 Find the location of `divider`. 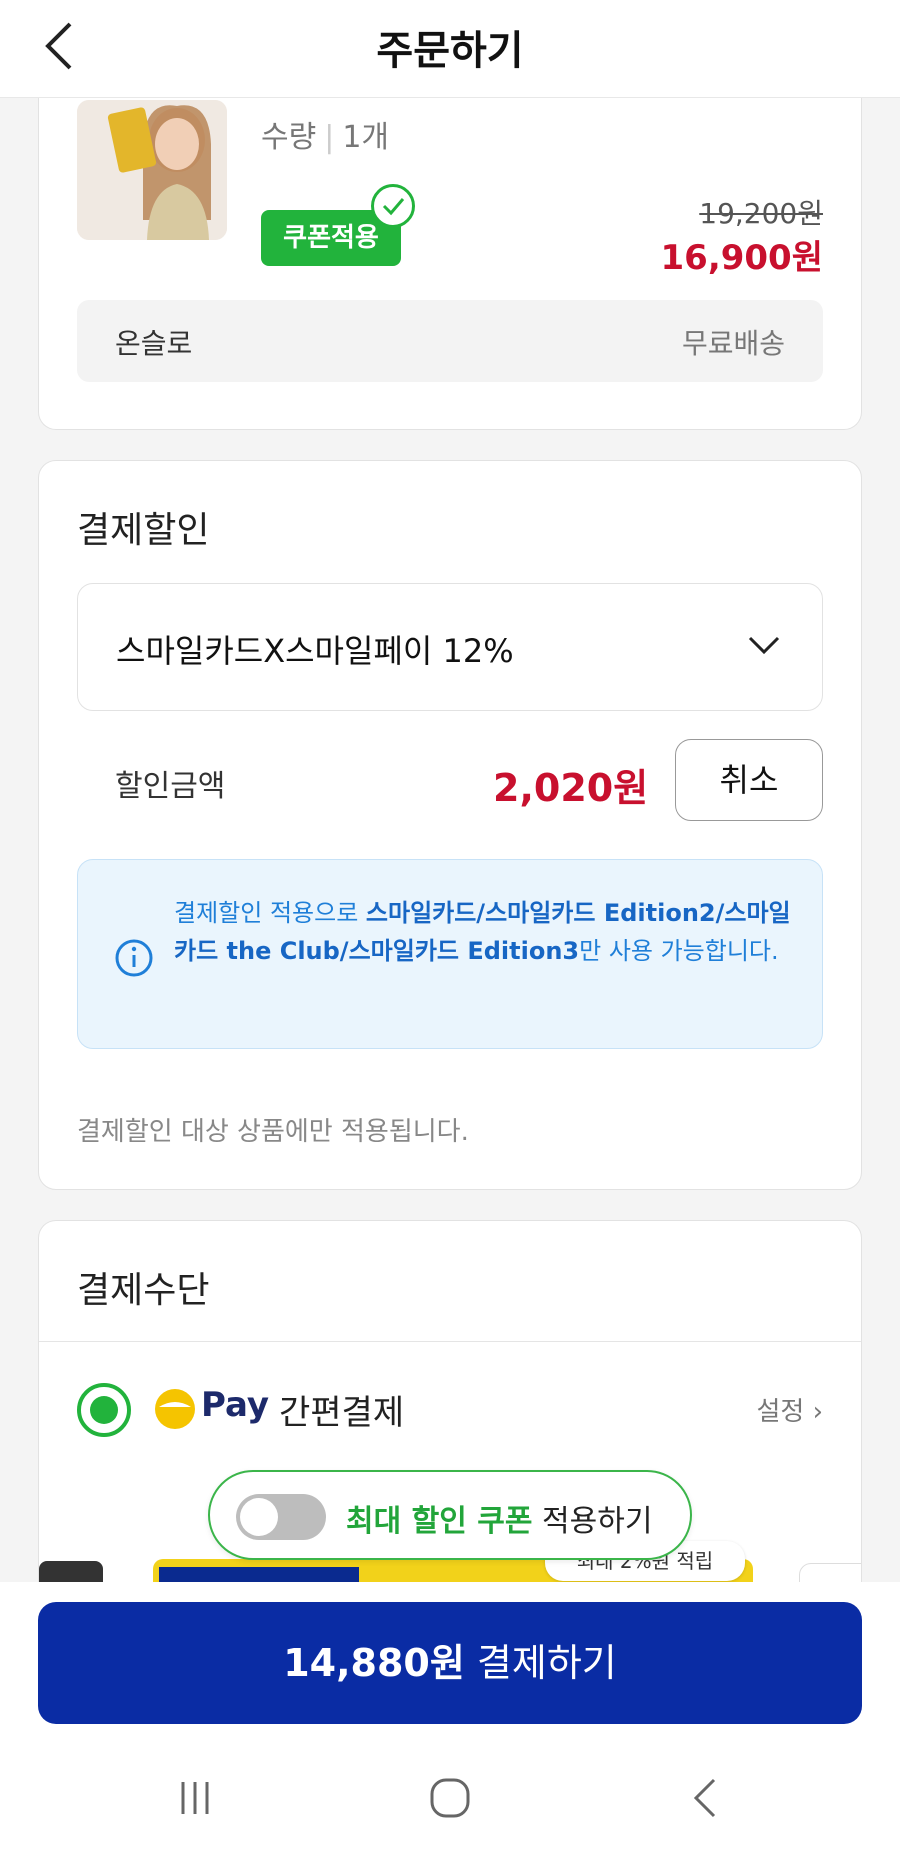

divider is located at coordinates (450, 1341).